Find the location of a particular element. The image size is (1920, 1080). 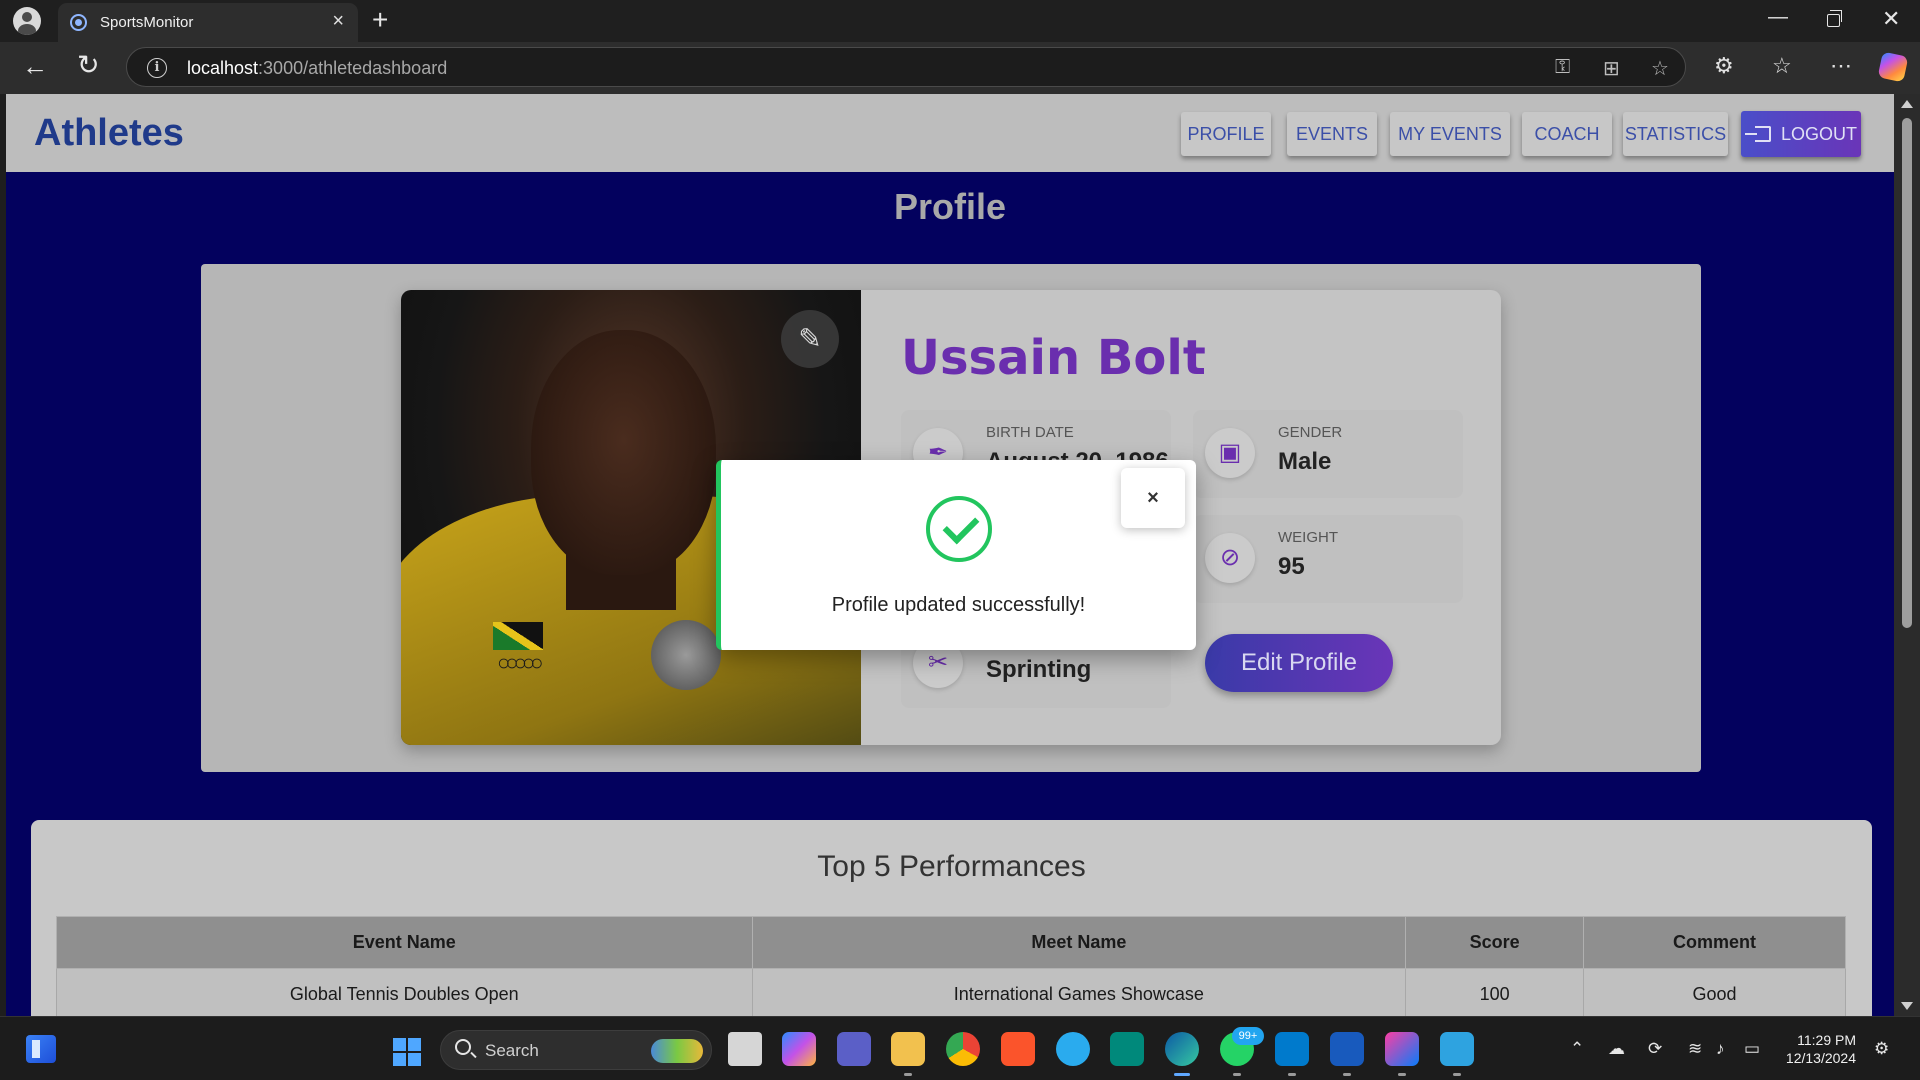

onedrive-icon: ☁ is located at coordinates (1616, 1049).